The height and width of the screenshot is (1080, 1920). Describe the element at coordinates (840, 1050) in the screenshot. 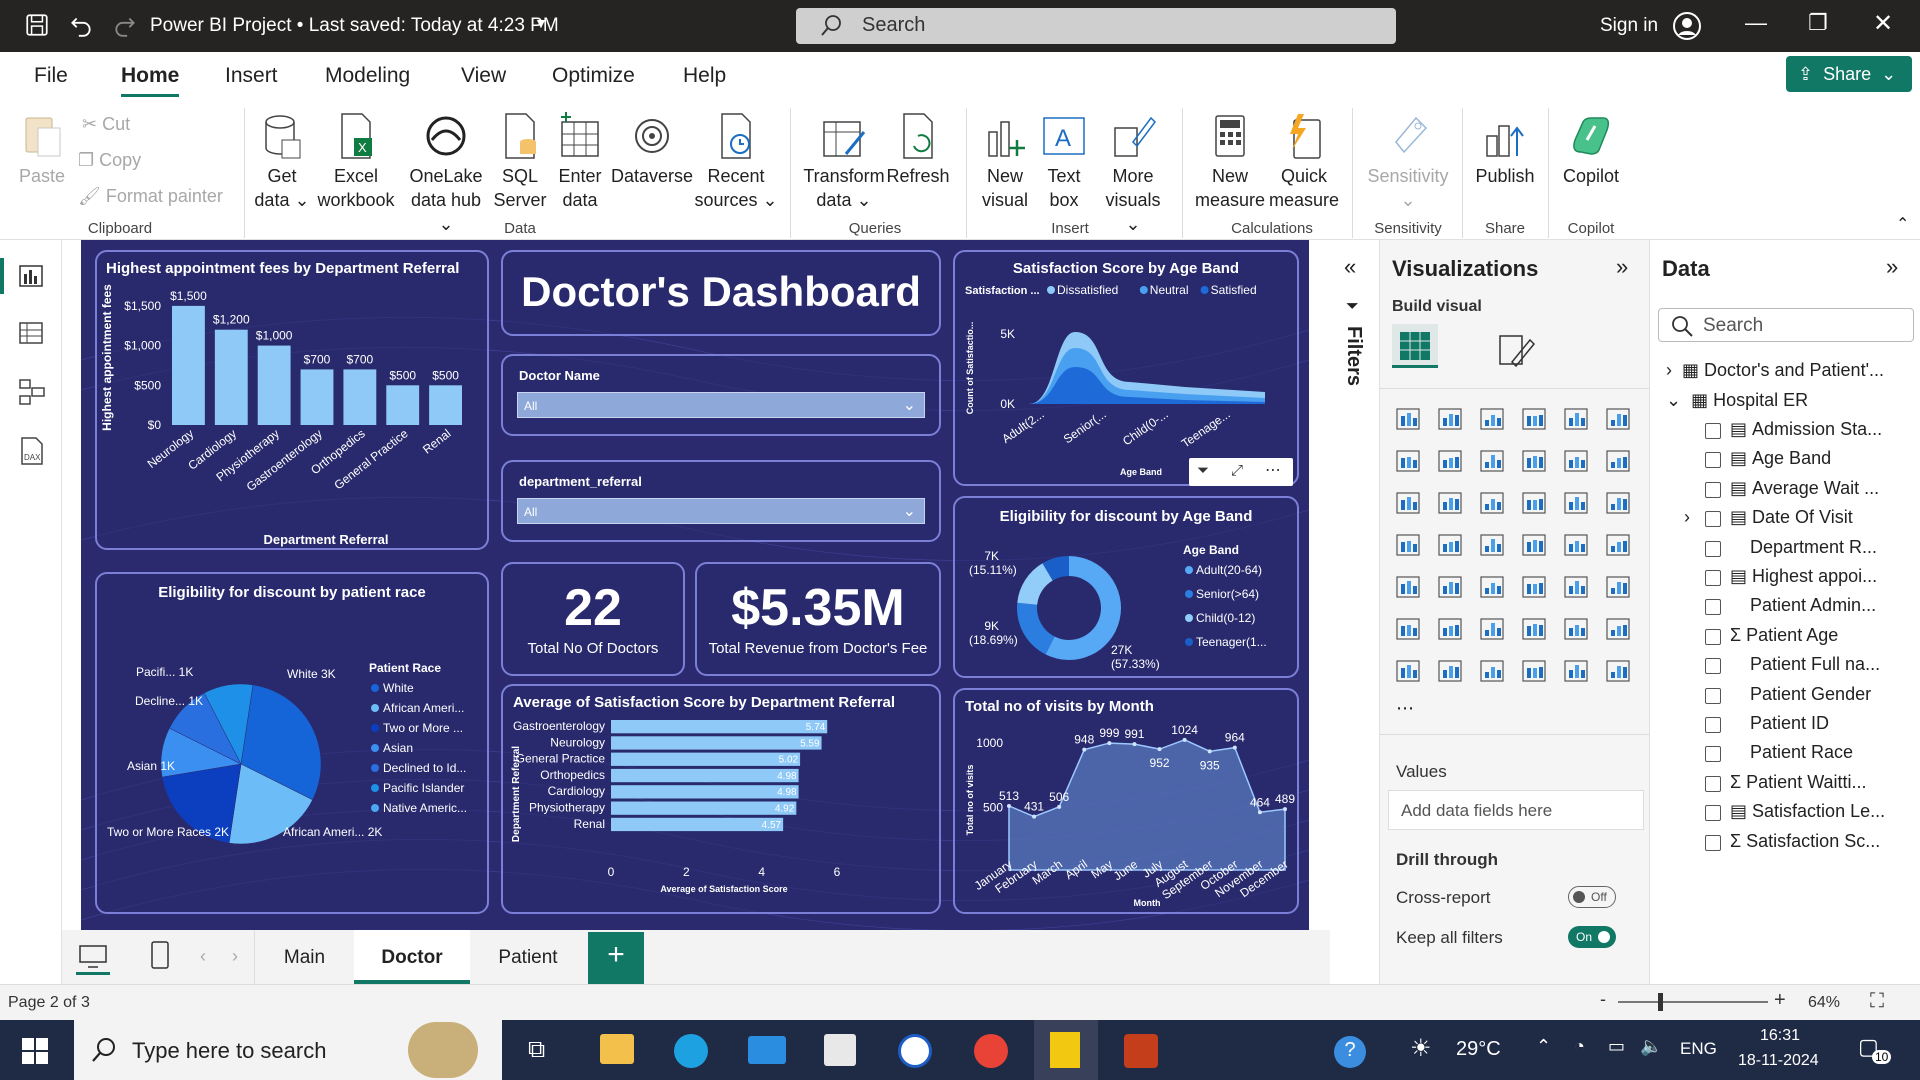

I see `store-icon` at that location.